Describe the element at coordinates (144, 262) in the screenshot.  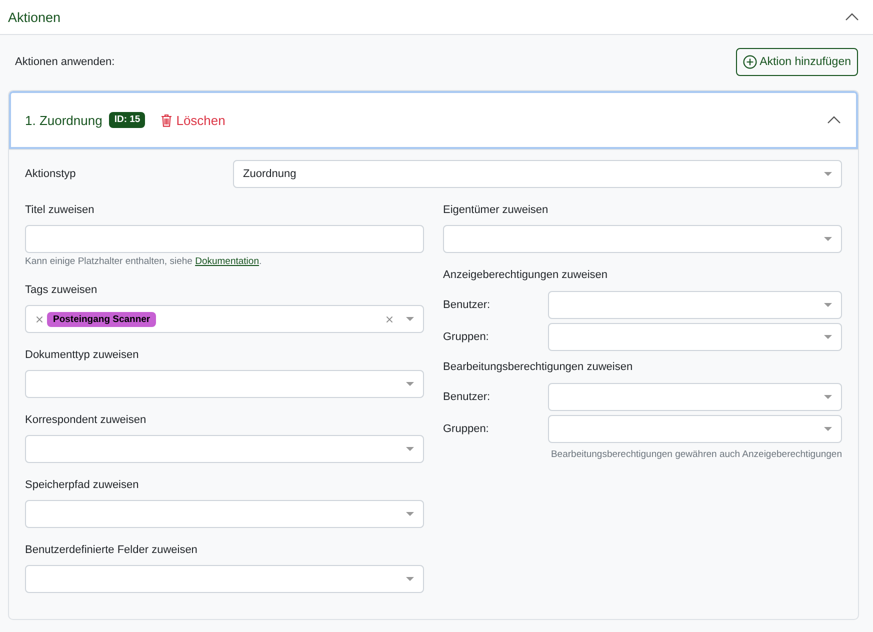
I see `hint-text: Kann einige Platzhalter enthalten, siehe Dokumentation.` at that location.